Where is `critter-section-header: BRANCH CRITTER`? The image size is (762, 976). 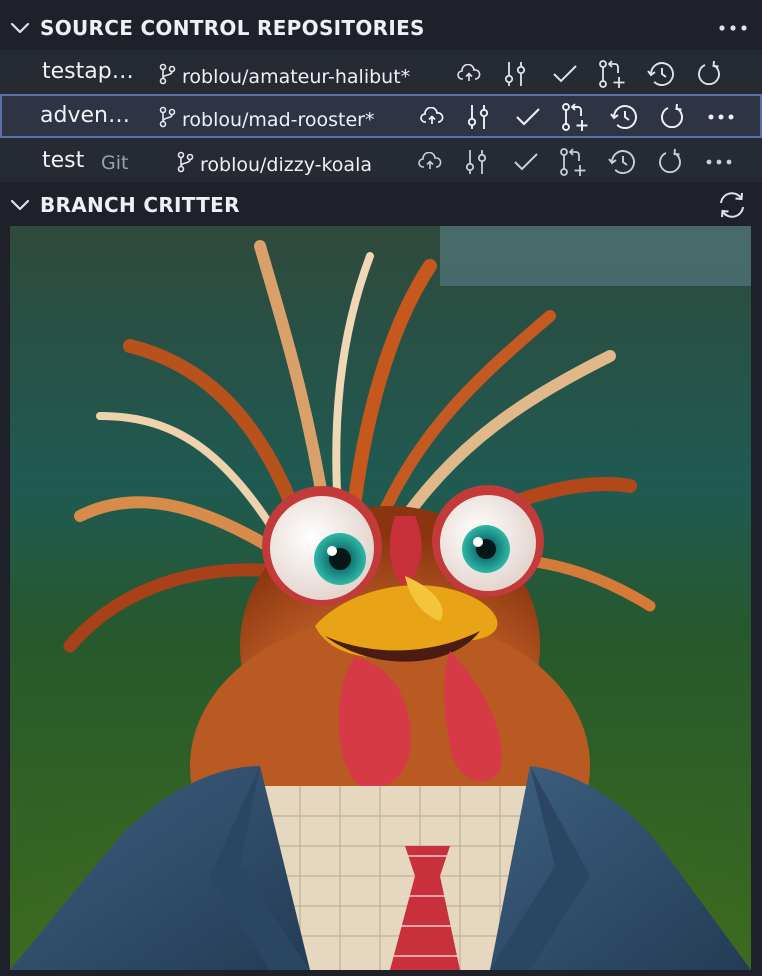
critter-section-header: BRANCH CRITTER is located at coordinates (381, 205).